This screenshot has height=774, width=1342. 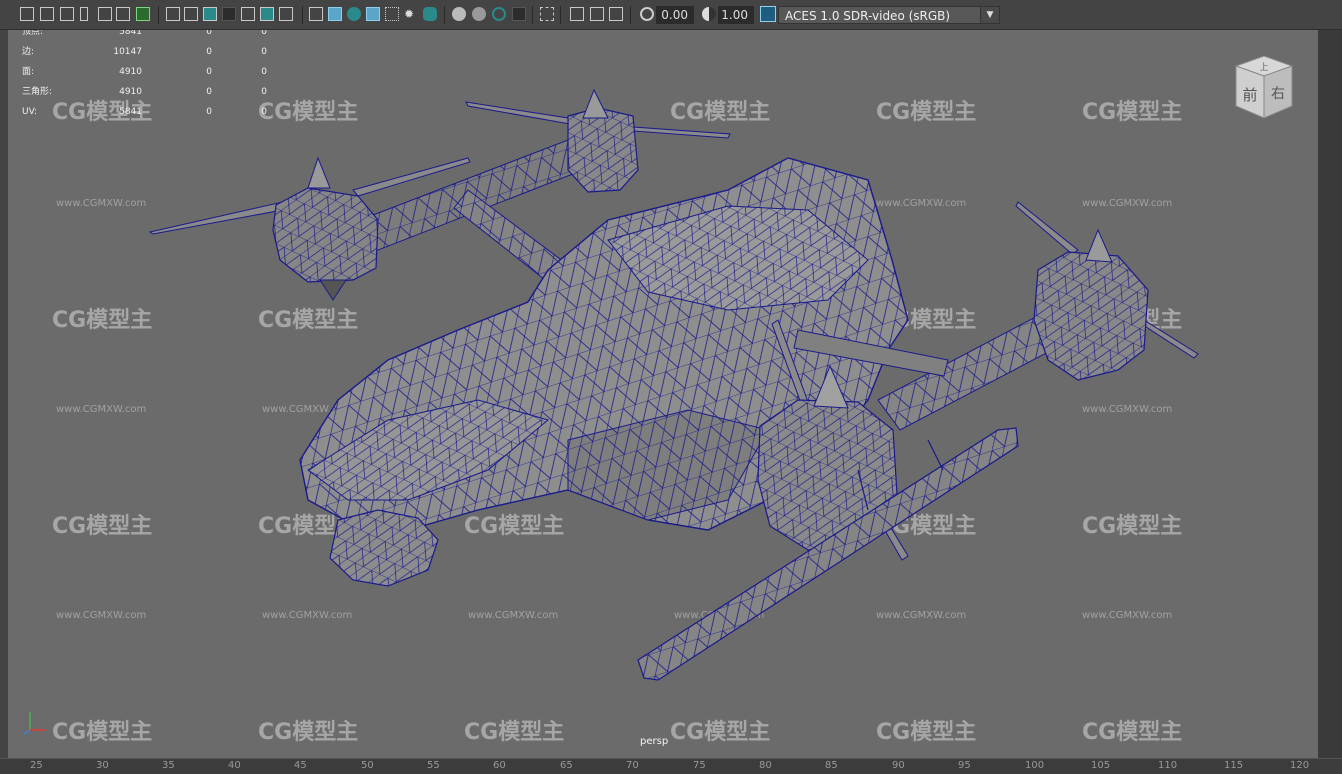 What do you see at coordinates (709, 14) in the screenshot?
I see `gamma-icon` at bounding box center [709, 14].